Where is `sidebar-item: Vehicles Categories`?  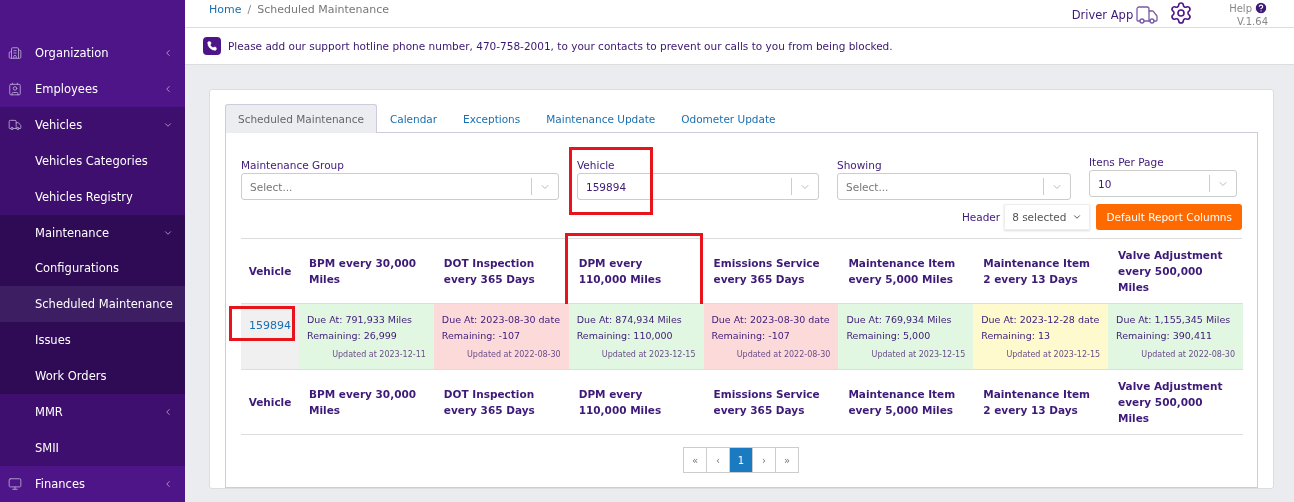 sidebar-item: Vehicles Categories is located at coordinates (92, 160).